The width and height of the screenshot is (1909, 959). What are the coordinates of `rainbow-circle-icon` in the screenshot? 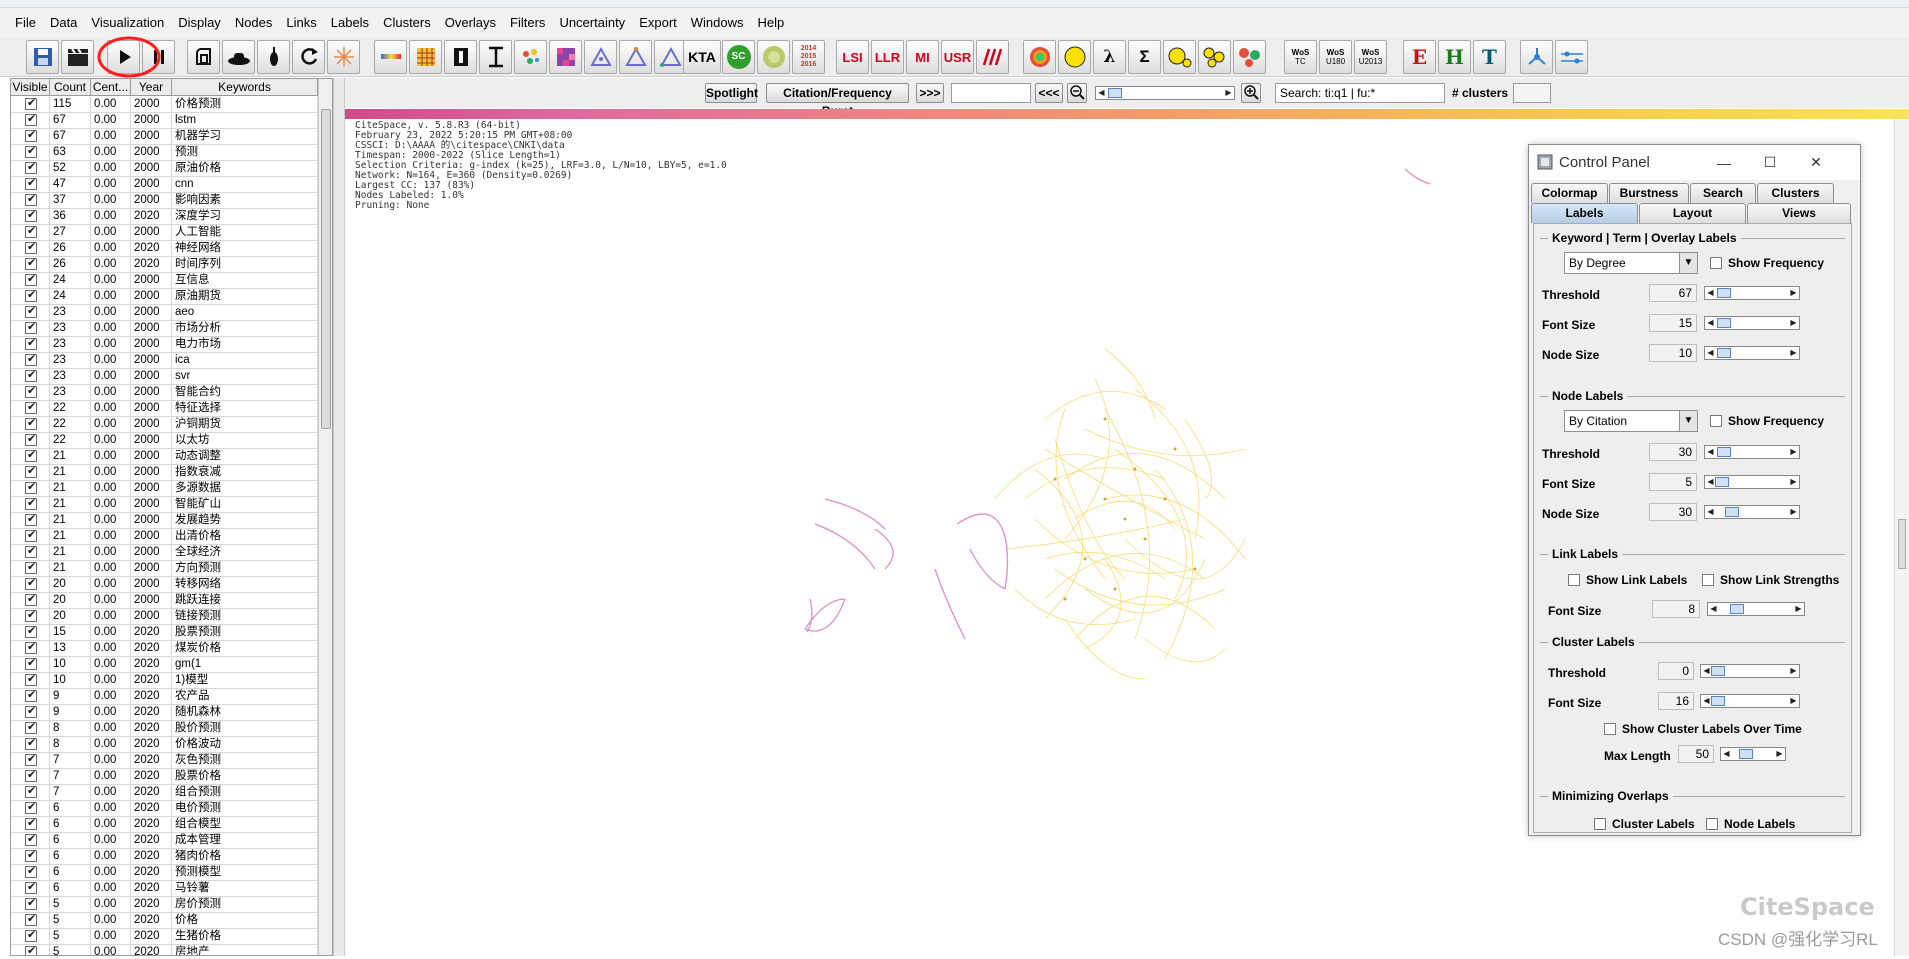 It's located at (1039, 57).